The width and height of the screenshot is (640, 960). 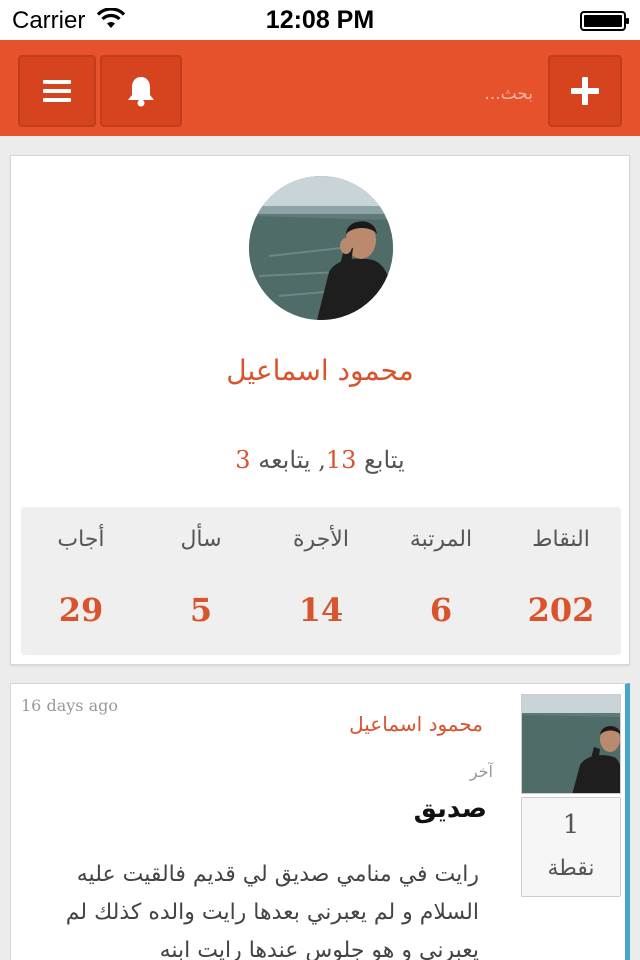 I want to click on stat-answered: أجاب 29, so click(x=81, y=581).